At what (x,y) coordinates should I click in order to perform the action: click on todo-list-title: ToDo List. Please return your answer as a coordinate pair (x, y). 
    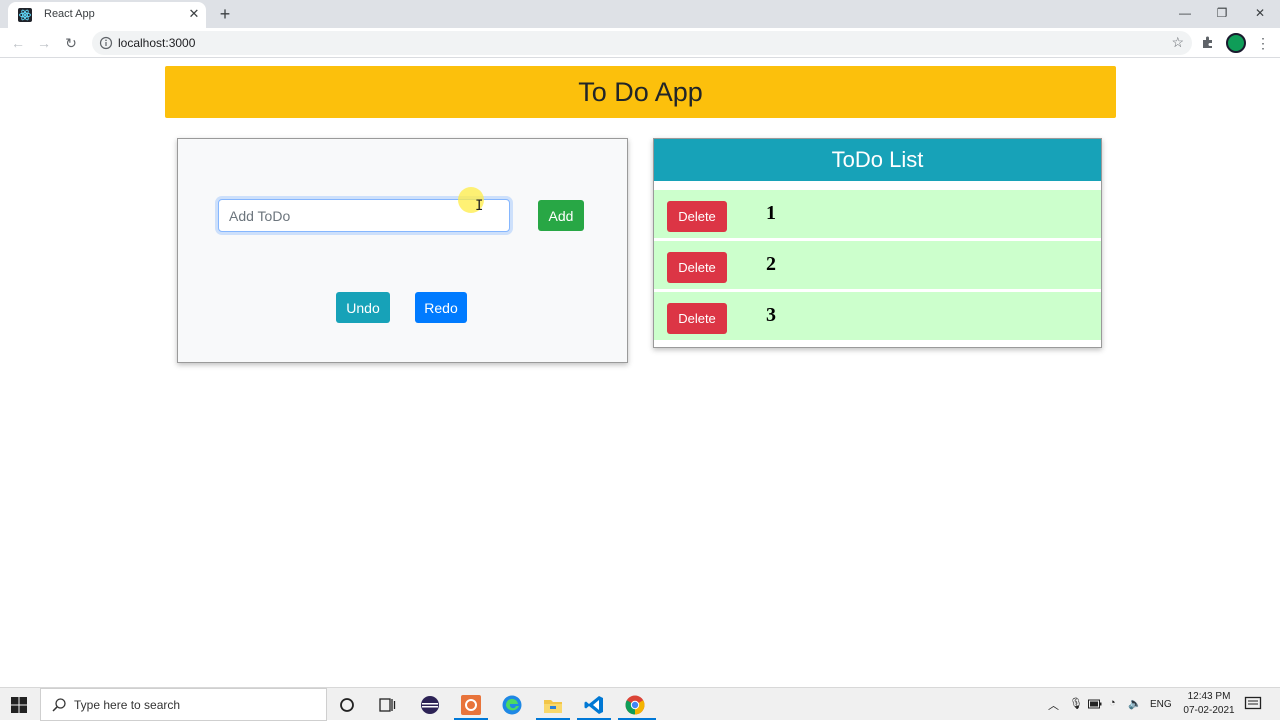
    Looking at the image, I should click on (877, 159).